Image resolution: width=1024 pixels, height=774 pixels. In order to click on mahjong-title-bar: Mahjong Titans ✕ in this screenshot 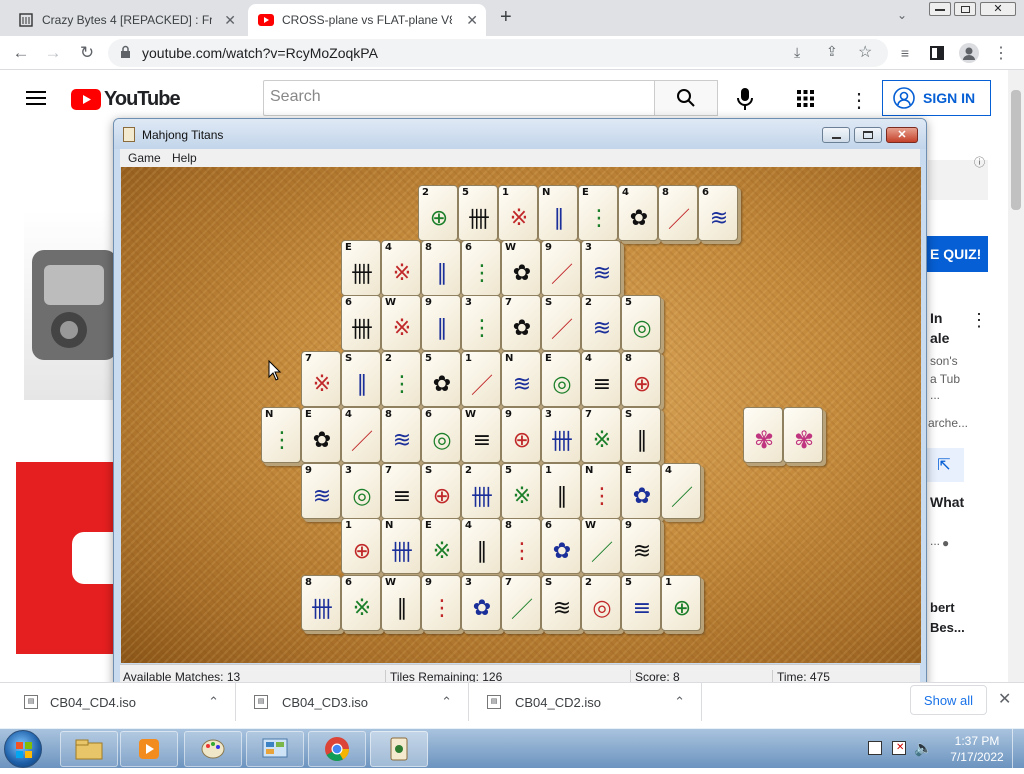, I will do `click(520, 134)`.